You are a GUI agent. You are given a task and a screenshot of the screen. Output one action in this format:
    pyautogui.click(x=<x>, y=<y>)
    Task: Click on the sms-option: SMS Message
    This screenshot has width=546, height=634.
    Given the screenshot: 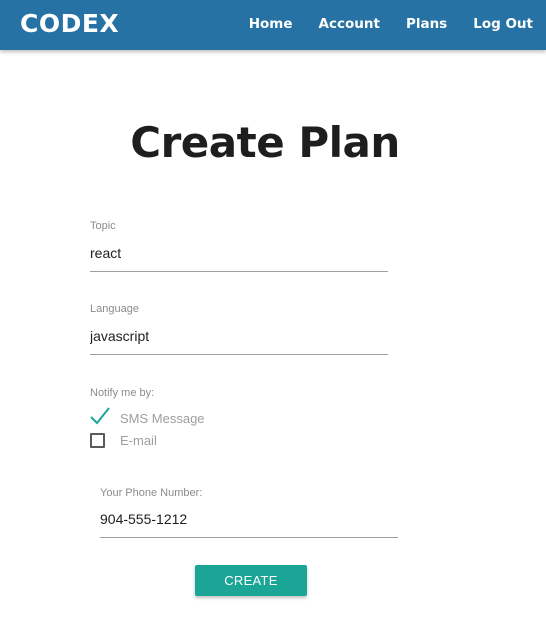 What is the action you would take?
    pyautogui.click(x=147, y=416)
    